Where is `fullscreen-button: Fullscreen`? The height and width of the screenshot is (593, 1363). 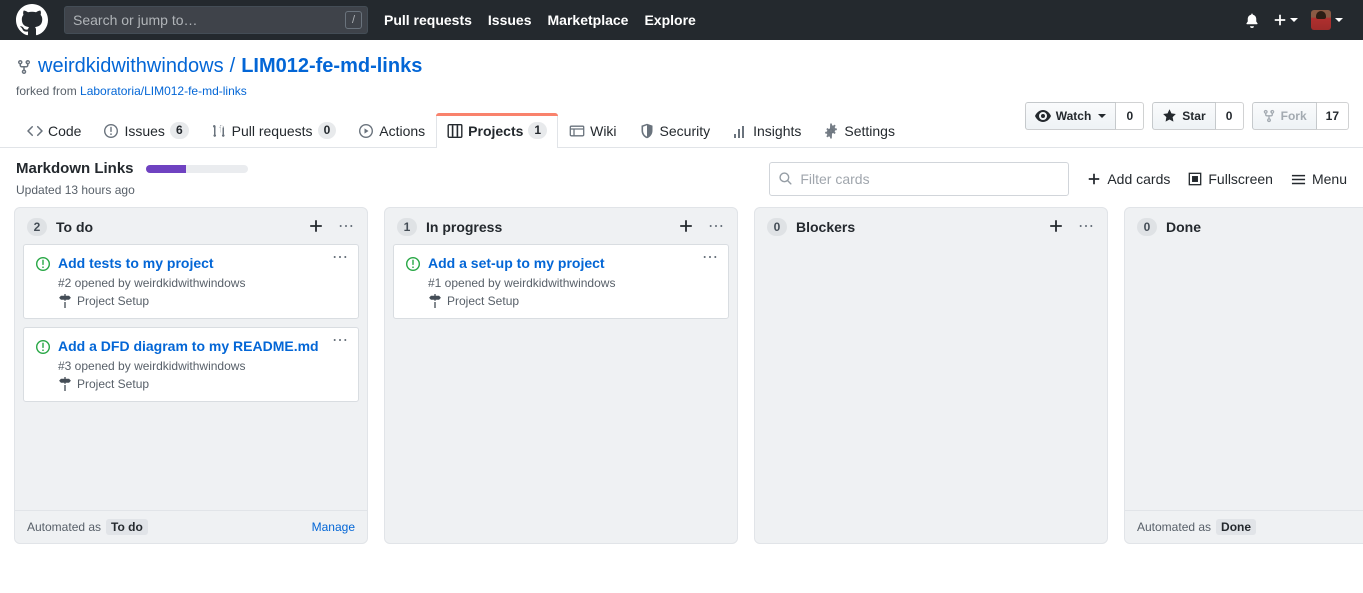 fullscreen-button: Fullscreen is located at coordinates (1230, 179).